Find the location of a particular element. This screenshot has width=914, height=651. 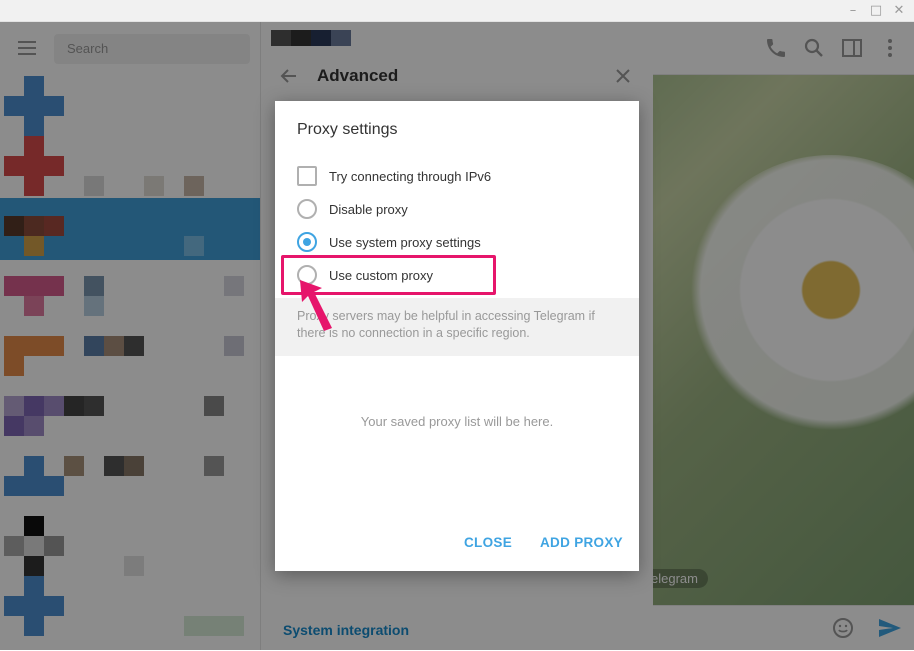

ipv6-checkbox is located at coordinates (307, 176).